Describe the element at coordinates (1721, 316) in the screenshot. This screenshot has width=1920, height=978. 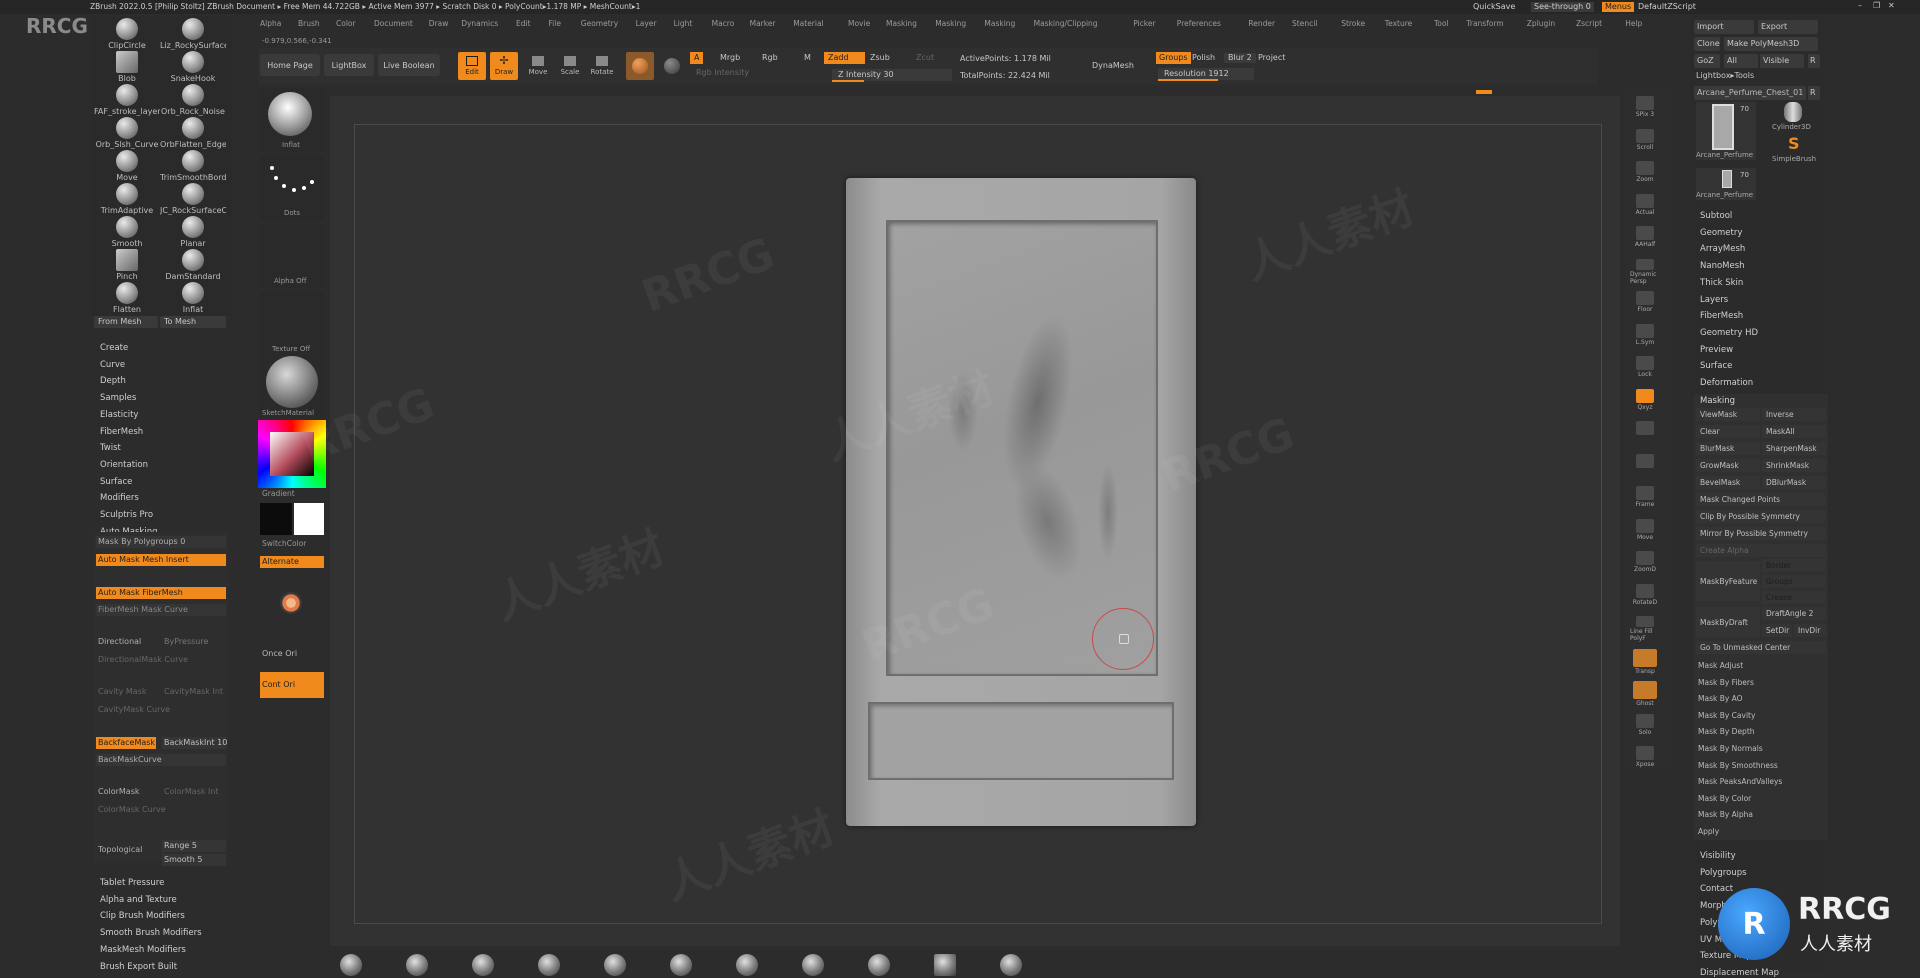
I see `tool-menu-item: FiberMesh` at that location.